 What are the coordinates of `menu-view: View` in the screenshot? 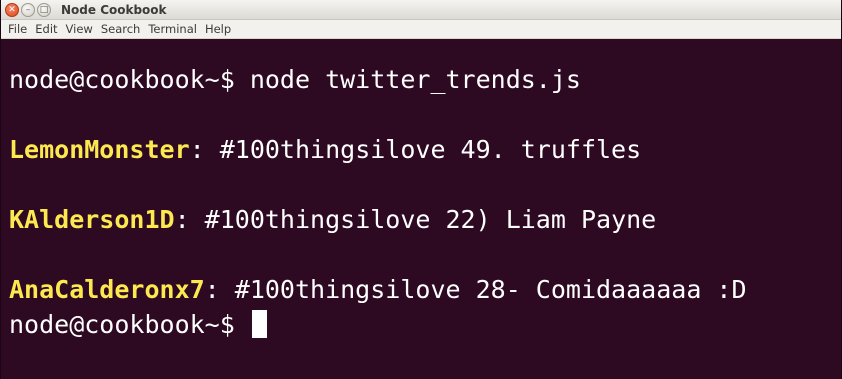 It's located at (79, 29).